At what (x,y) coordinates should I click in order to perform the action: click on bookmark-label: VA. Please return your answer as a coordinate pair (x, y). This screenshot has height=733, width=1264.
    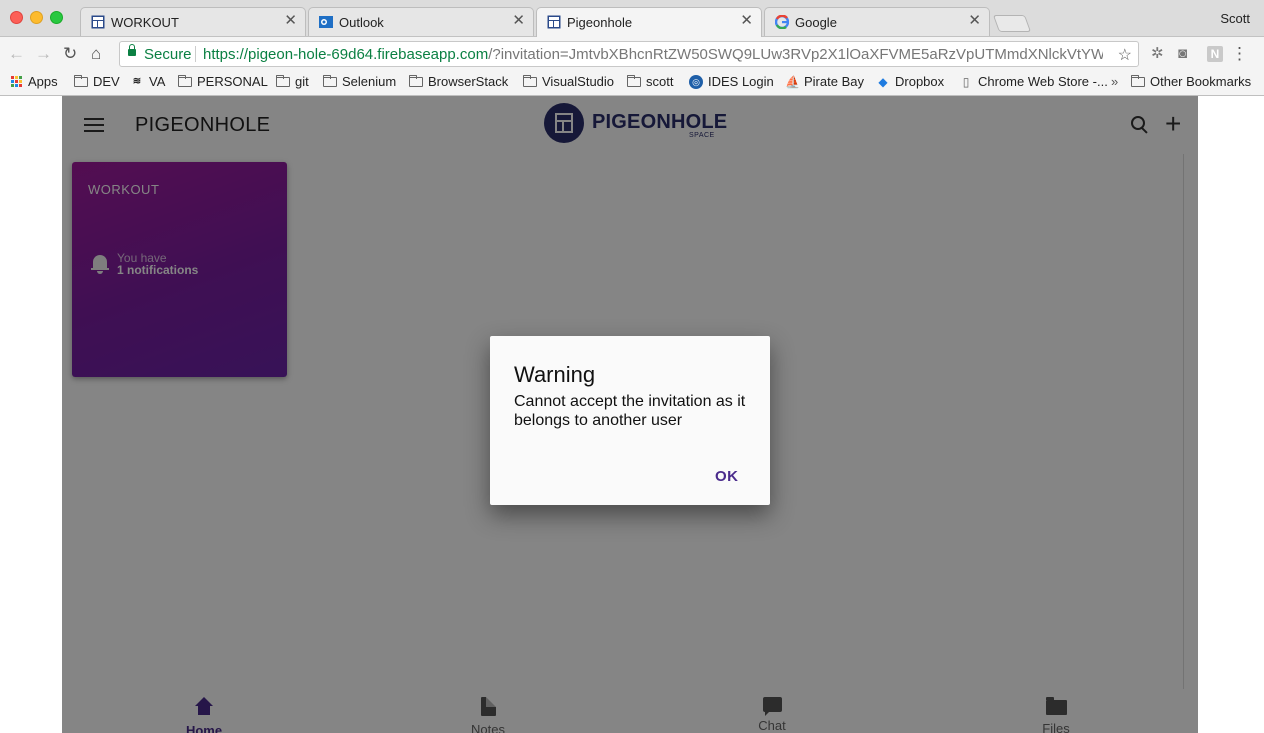
    Looking at the image, I should click on (157, 81).